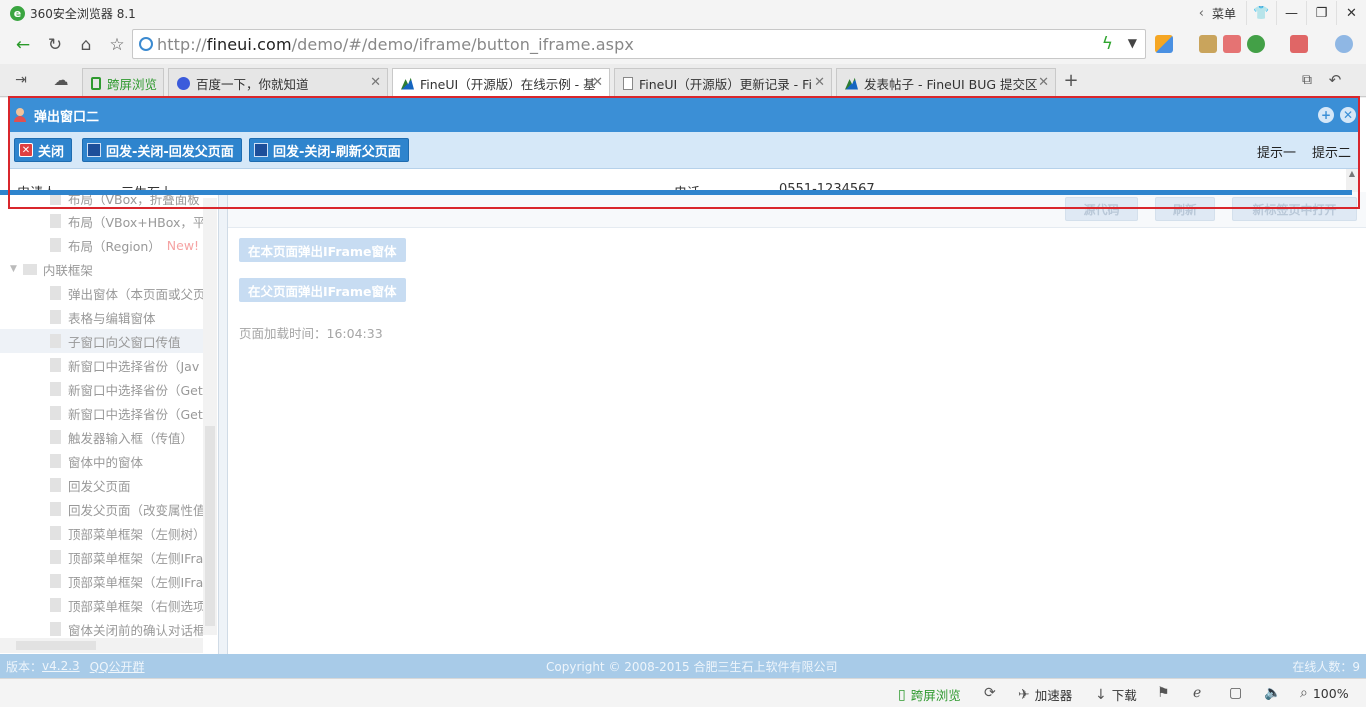 This screenshot has width=1366, height=707. I want to click on sound-icon: 🔈, so click(1275, 693).